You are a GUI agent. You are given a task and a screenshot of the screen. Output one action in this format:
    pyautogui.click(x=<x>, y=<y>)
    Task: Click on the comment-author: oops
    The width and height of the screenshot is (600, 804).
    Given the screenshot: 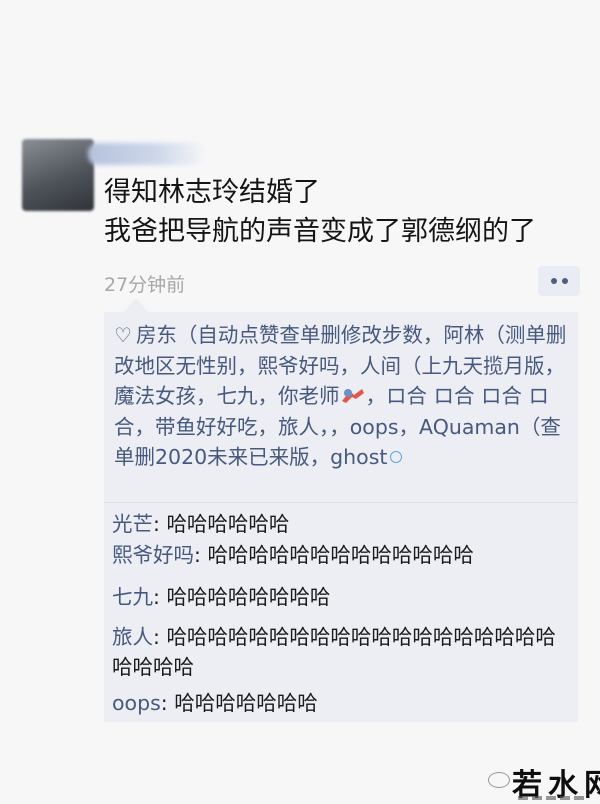 What is the action you would take?
    pyautogui.click(x=136, y=703)
    